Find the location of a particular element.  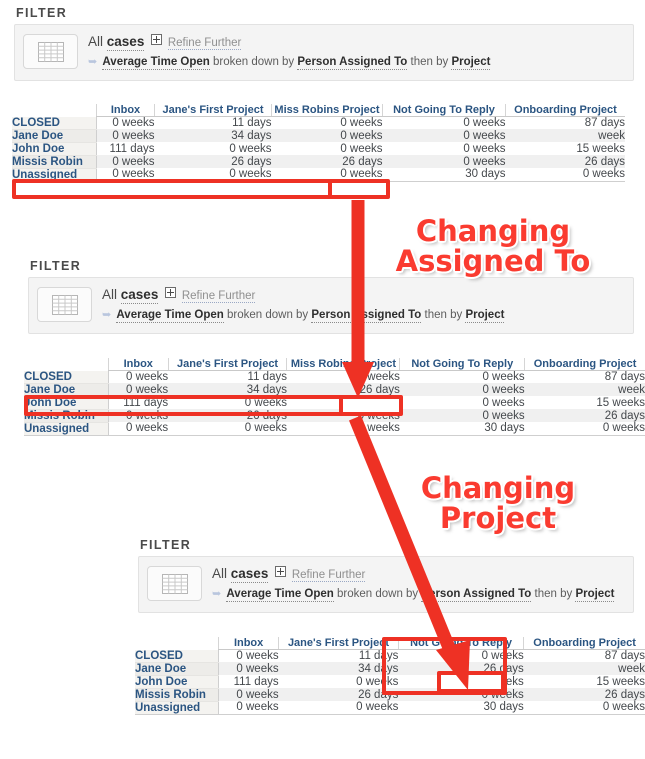

row-header: John Doe is located at coordinates (177, 682).